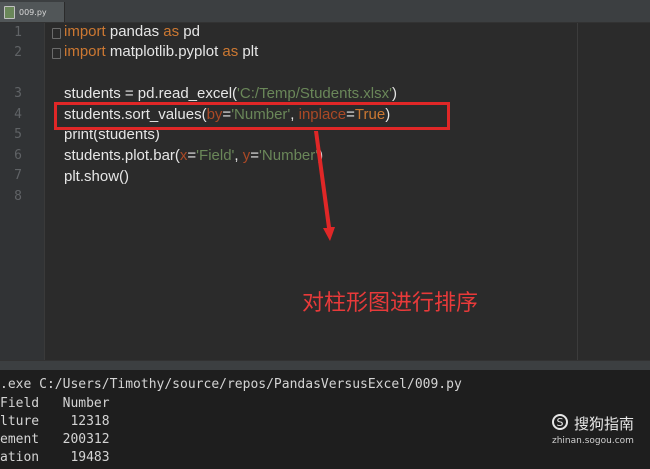 Image resolution: width=650 pixels, height=469 pixels. I want to click on code-text: plt.show(), so click(97, 176).